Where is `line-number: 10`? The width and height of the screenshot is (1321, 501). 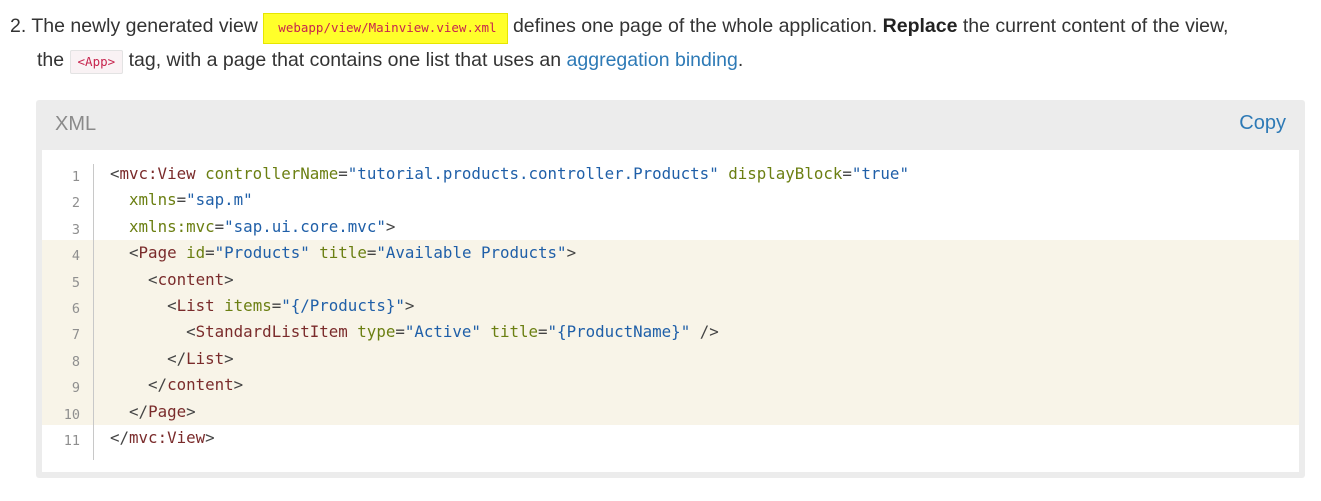
line-number: 10 is located at coordinates (71, 414).